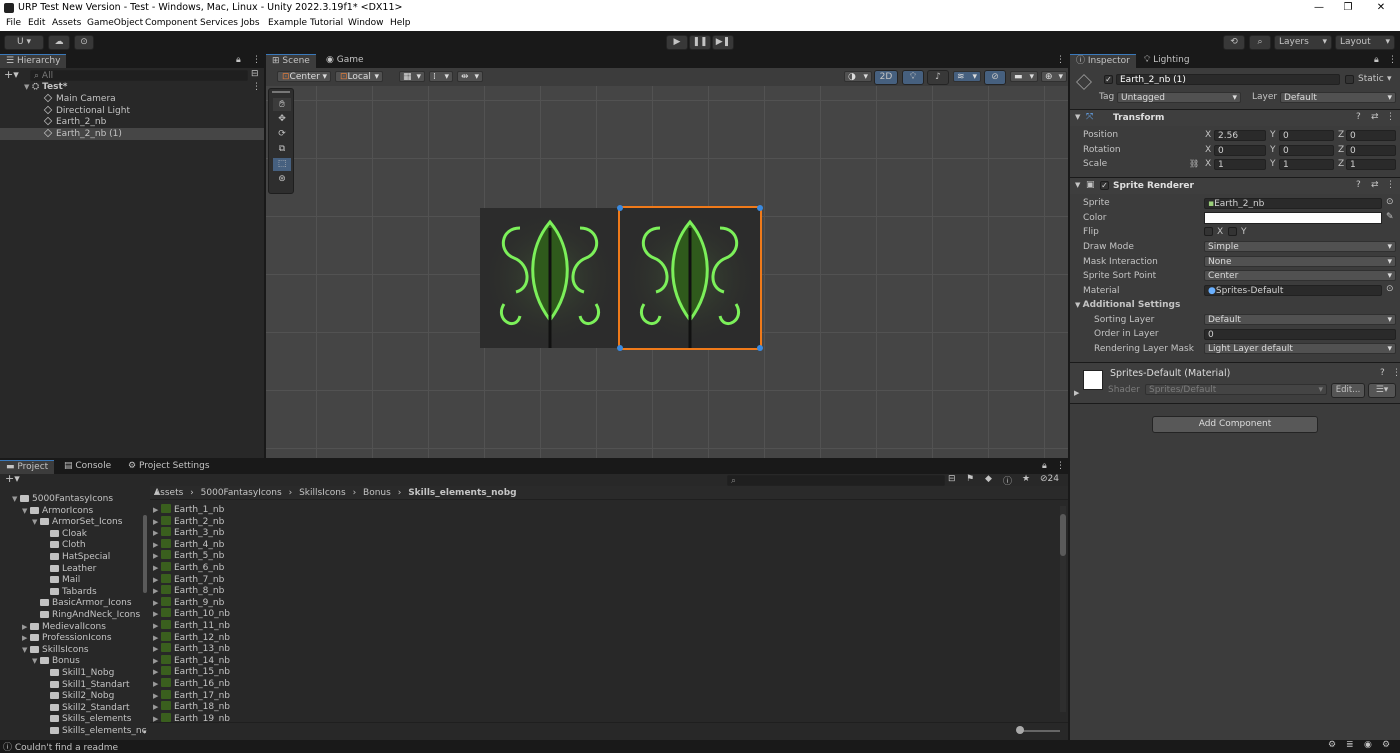 The image size is (1400, 753). Describe the element at coordinates (1389, 79) in the screenshot. I see `static-dropdown-icon: ▾` at that location.